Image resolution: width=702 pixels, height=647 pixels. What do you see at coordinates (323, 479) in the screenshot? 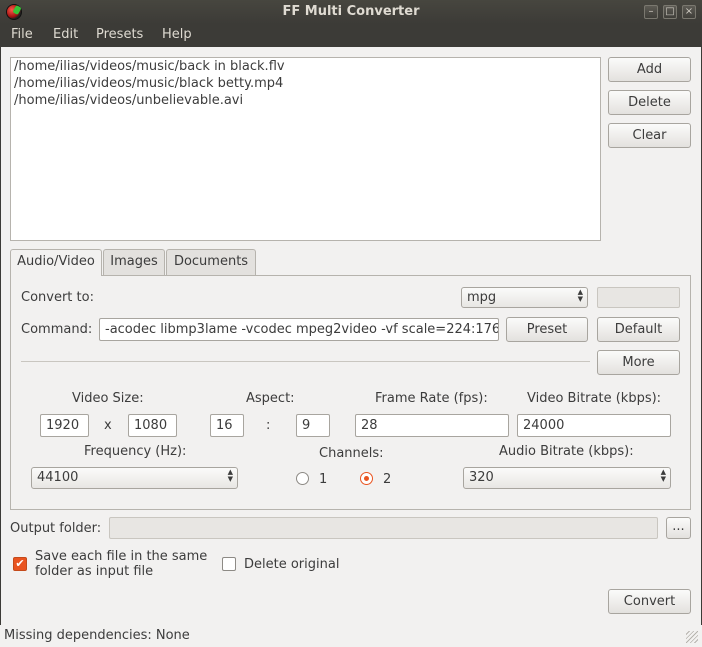
I see `channel-1-label: 1` at bounding box center [323, 479].